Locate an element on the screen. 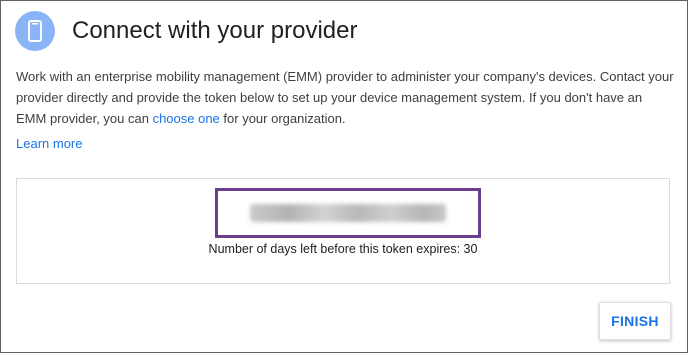 This screenshot has width=688, height=353. choose-one-link: choose one is located at coordinates (186, 118).